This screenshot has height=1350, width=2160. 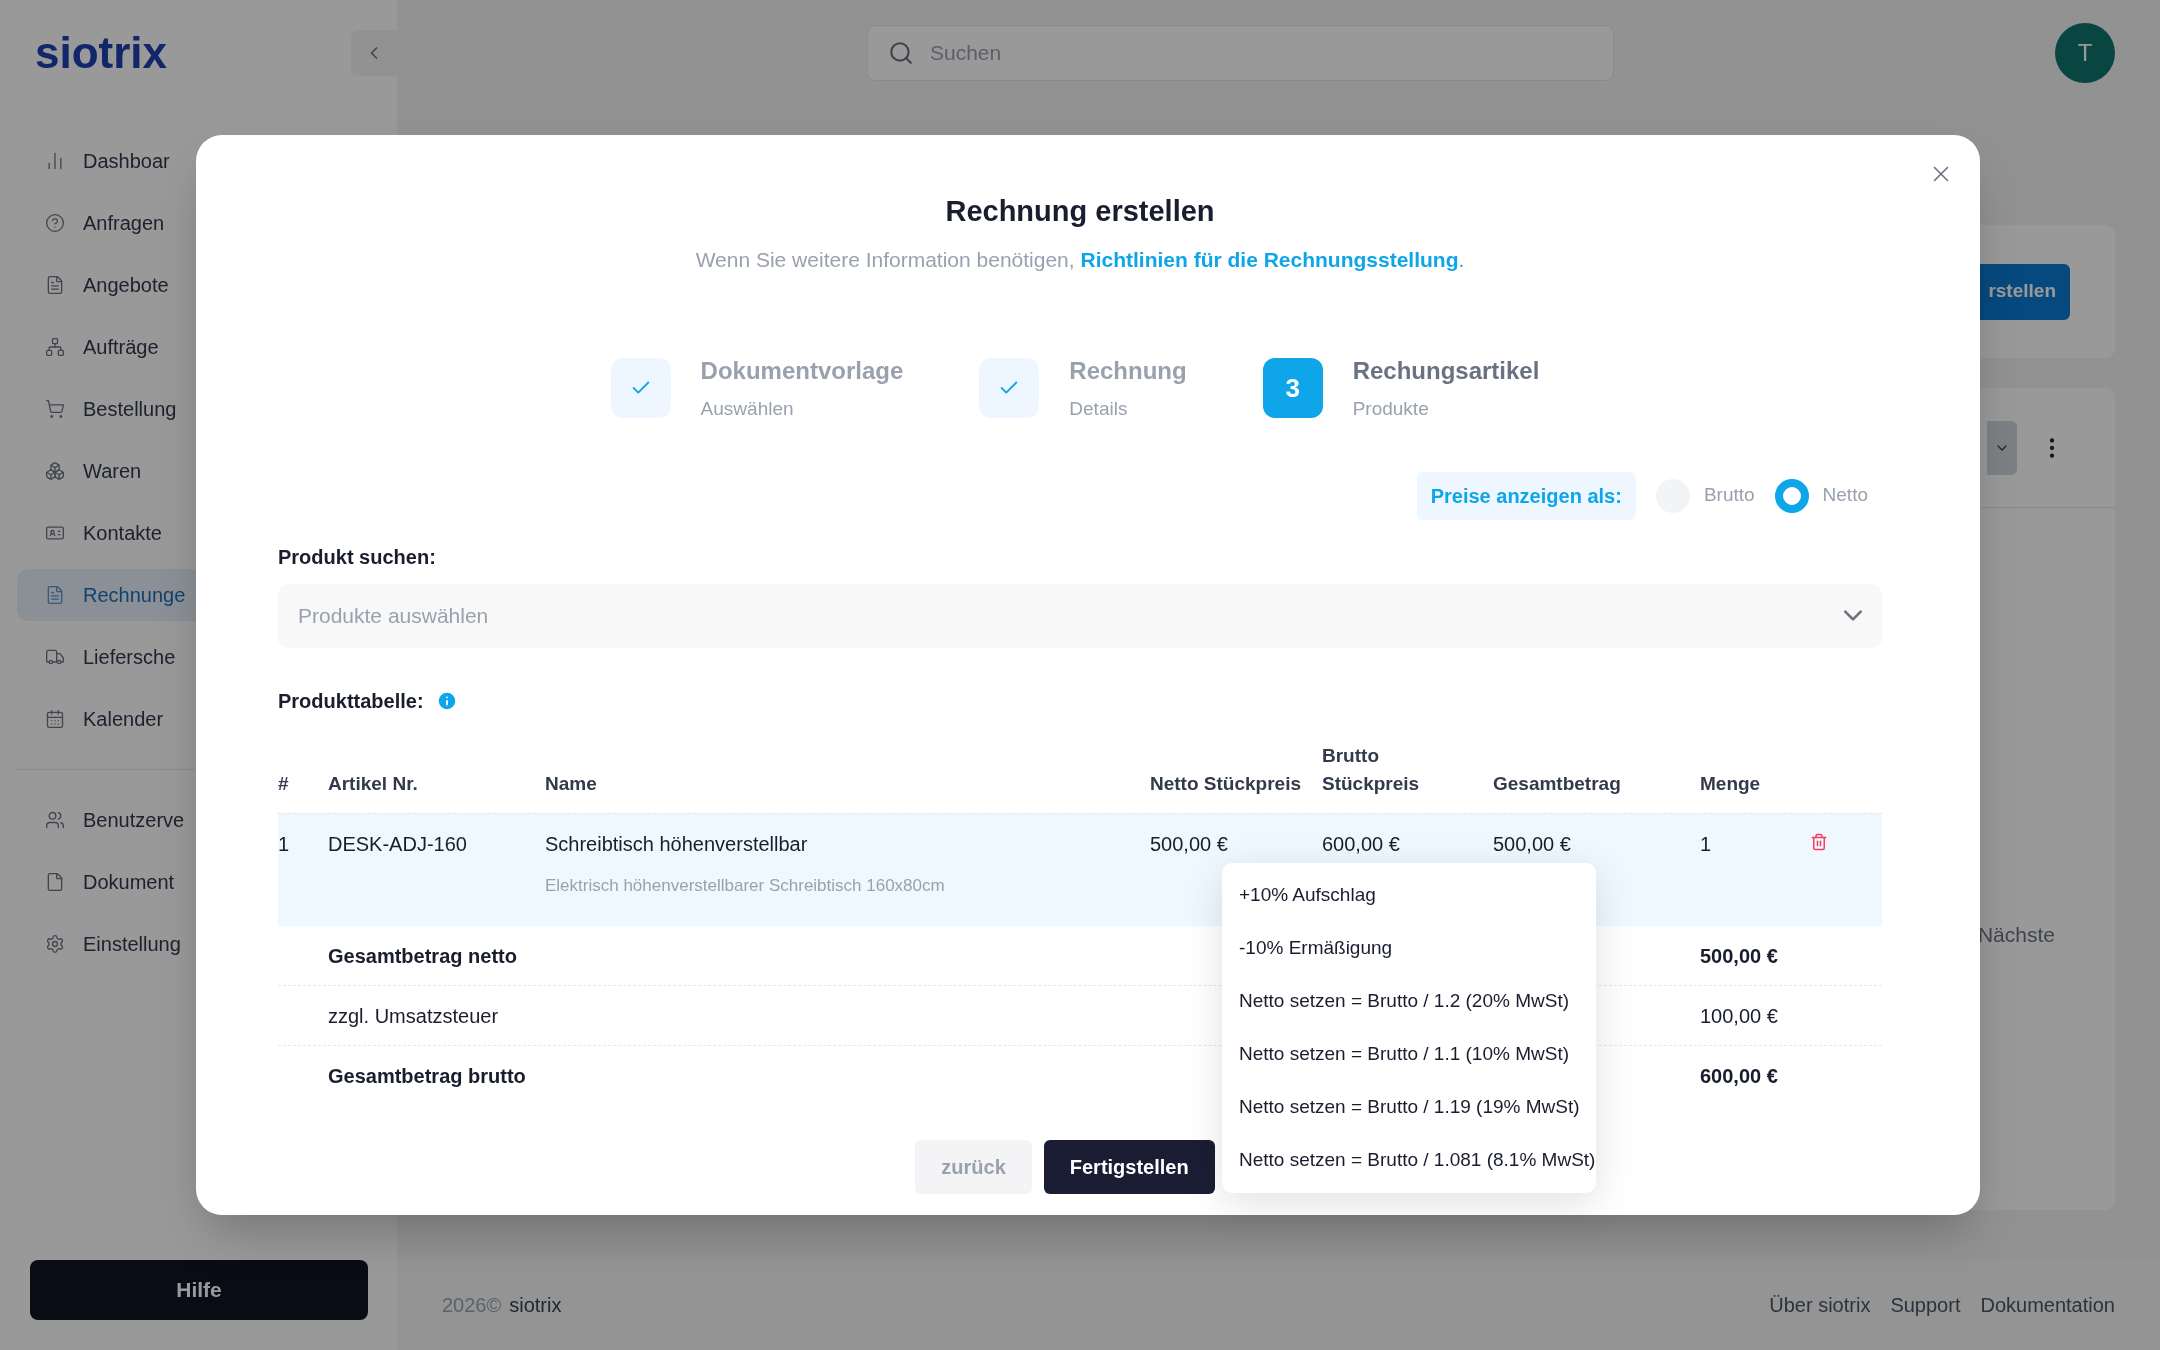 I want to click on table-cell-text: 600,00 €, so click(x=1361, y=844).